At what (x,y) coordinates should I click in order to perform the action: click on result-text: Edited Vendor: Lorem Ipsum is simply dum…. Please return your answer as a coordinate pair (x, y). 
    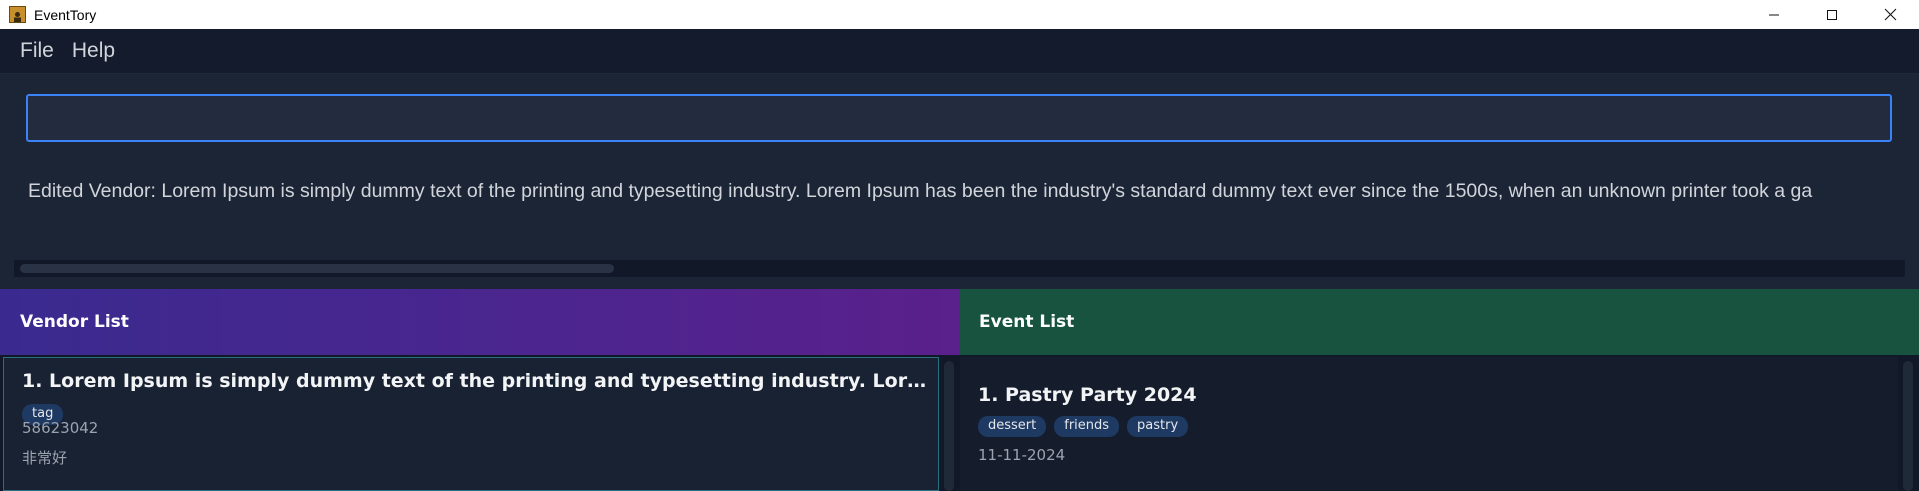
    Looking at the image, I should click on (920, 191).